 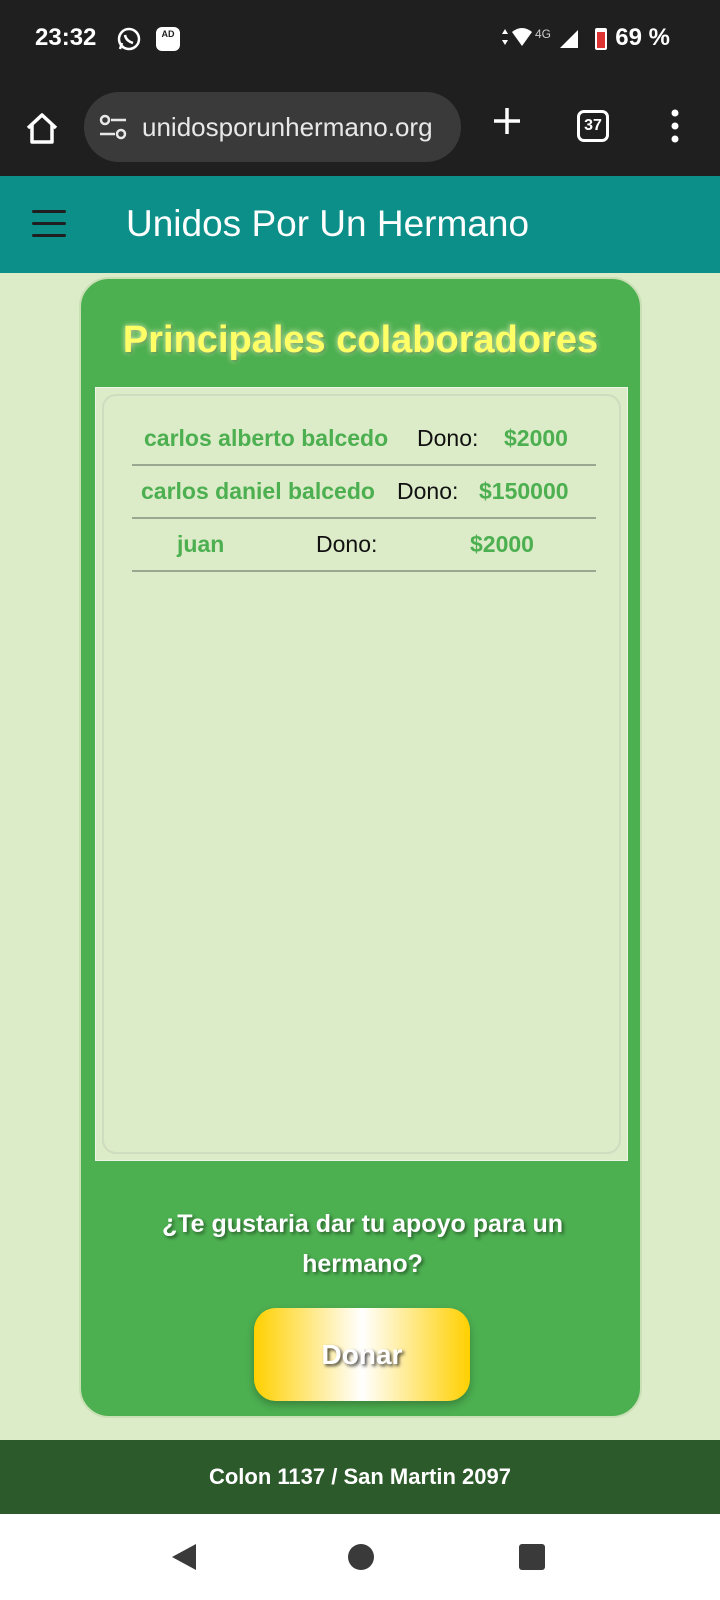 What do you see at coordinates (42, 128) in the screenshot?
I see `home-icon` at bounding box center [42, 128].